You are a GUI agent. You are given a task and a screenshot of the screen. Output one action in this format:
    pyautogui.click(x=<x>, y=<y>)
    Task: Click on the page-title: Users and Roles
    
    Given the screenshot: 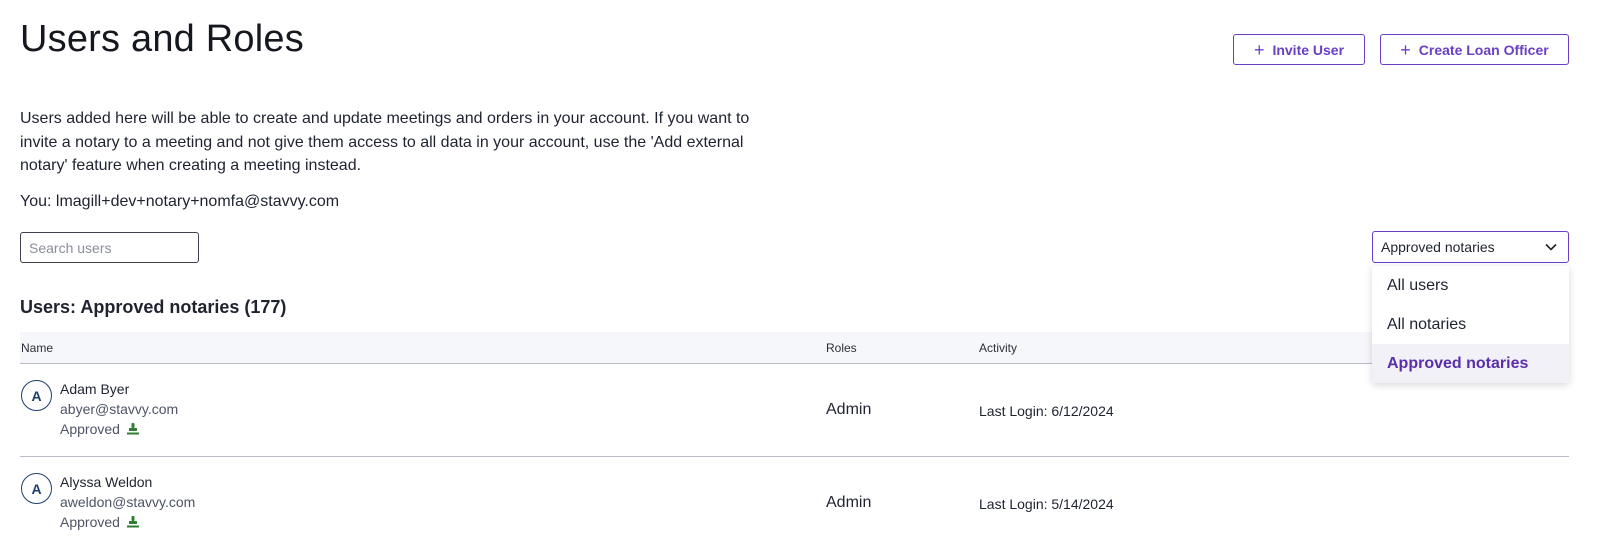 What is the action you would take?
    pyautogui.click(x=162, y=39)
    